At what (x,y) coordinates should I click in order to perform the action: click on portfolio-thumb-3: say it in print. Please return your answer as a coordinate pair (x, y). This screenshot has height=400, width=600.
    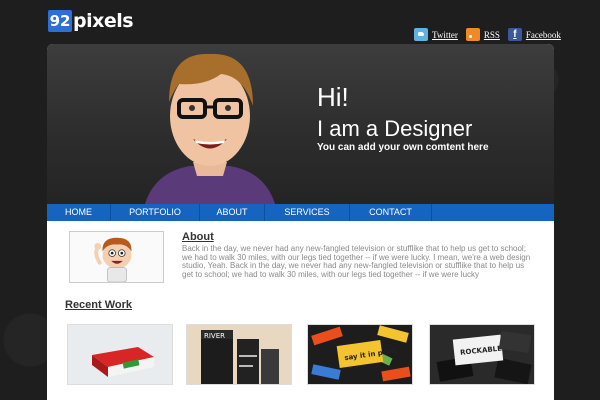
    Looking at the image, I should click on (360, 354).